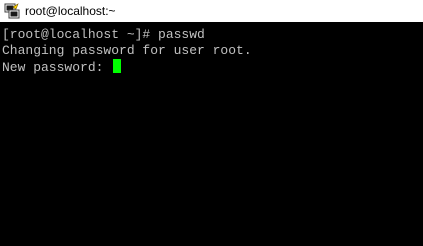 This screenshot has height=246, width=423. Describe the element at coordinates (70, 11) in the screenshot. I see `window-title: root@localhost:~` at that location.